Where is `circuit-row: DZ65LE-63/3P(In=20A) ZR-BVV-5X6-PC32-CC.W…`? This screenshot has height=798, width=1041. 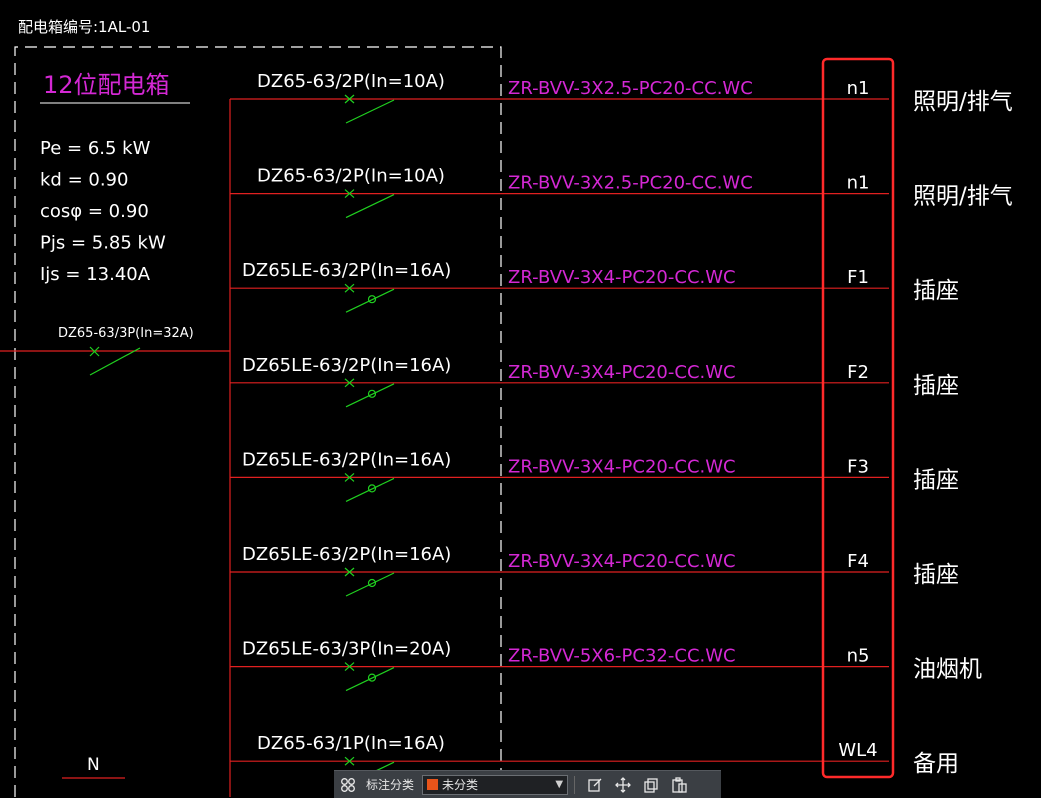
circuit-row: DZ65LE-63/3P(In=20A) ZR-BVV-5X6-PC32-CC.W… is located at coordinates (606, 665).